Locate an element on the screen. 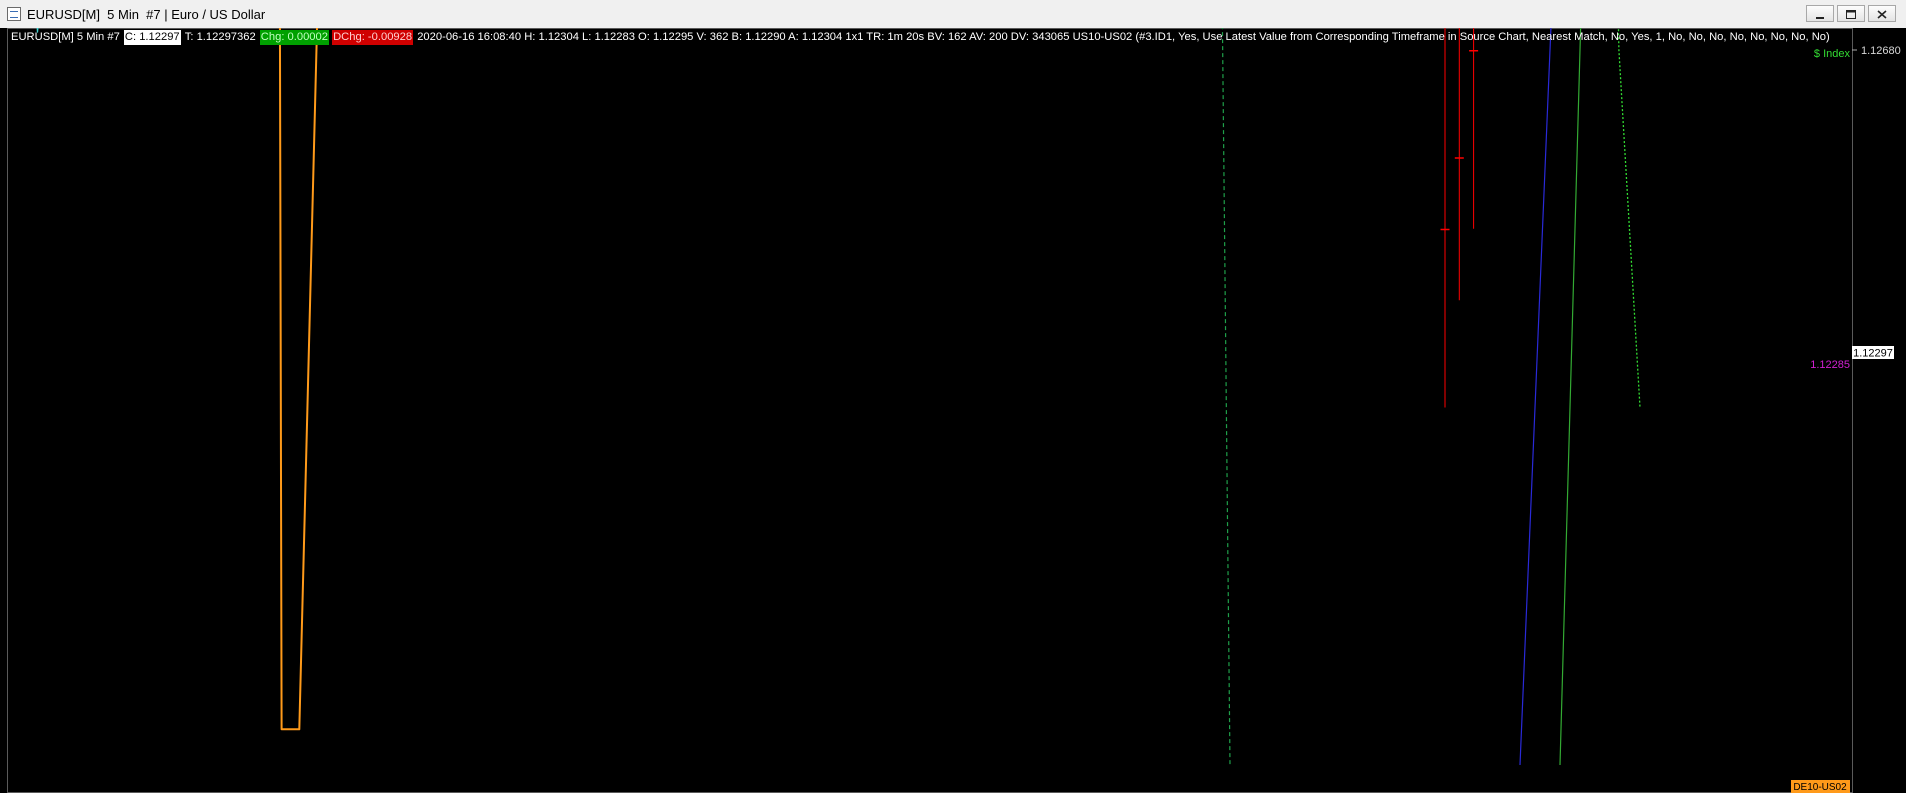 The width and height of the screenshot is (1906, 793). minimize-button is located at coordinates (1820, 13).